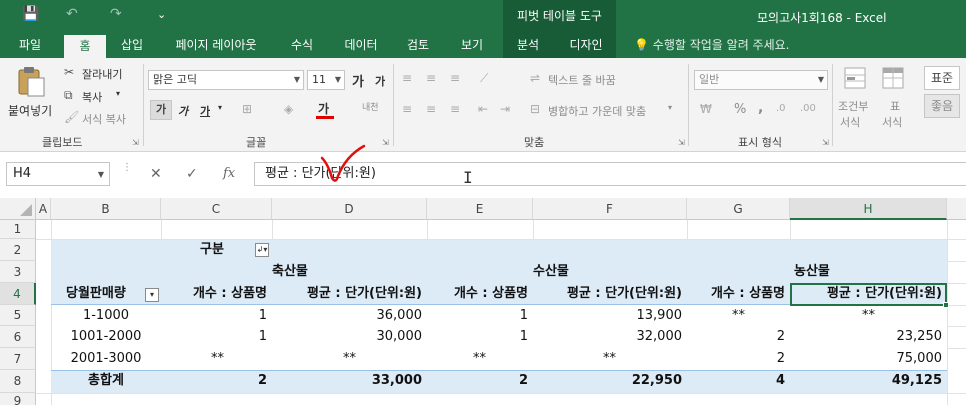 This screenshot has height=405, width=966. What do you see at coordinates (71, 117) in the screenshot?
I see `format-painter-icon: 🖌` at bounding box center [71, 117].